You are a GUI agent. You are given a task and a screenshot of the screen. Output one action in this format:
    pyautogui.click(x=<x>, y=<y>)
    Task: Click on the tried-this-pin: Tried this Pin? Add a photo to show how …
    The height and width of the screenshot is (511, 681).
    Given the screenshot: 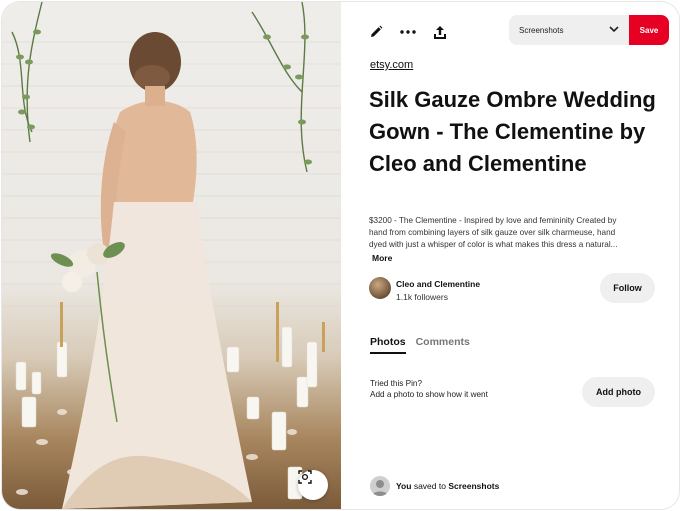 What is the action you would take?
    pyautogui.click(x=429, y=389)
    